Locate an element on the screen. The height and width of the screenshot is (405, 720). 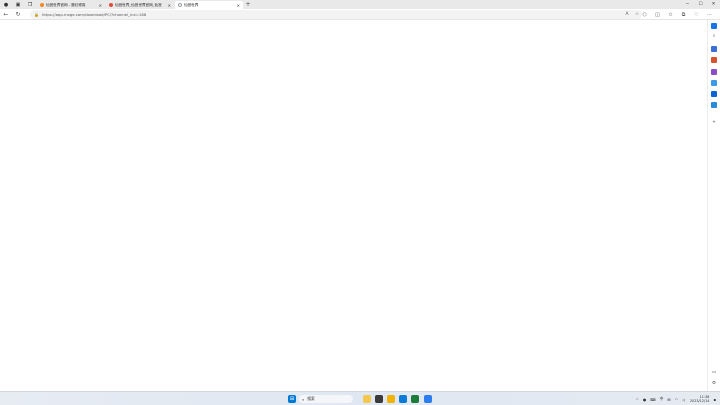
tab-title: 仙宫世界_仙宫世界官网_仙宫 is located at coordinates (138, 4).